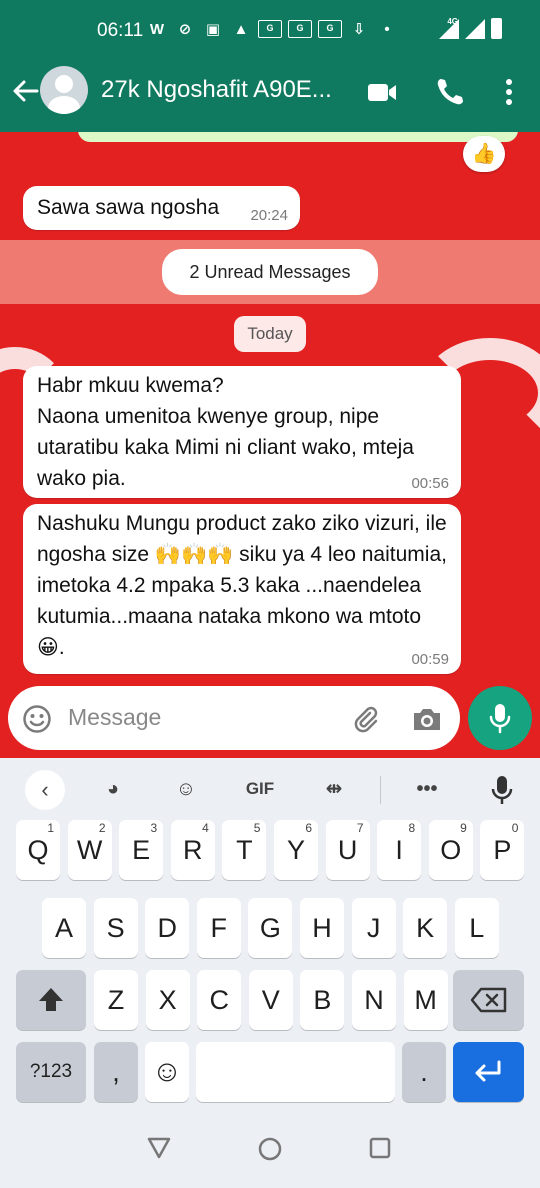  Describe the element at coordinates (270, 272) in the screenshot. I see `unread-messages-banner: 2 Unread Messages` at that location.